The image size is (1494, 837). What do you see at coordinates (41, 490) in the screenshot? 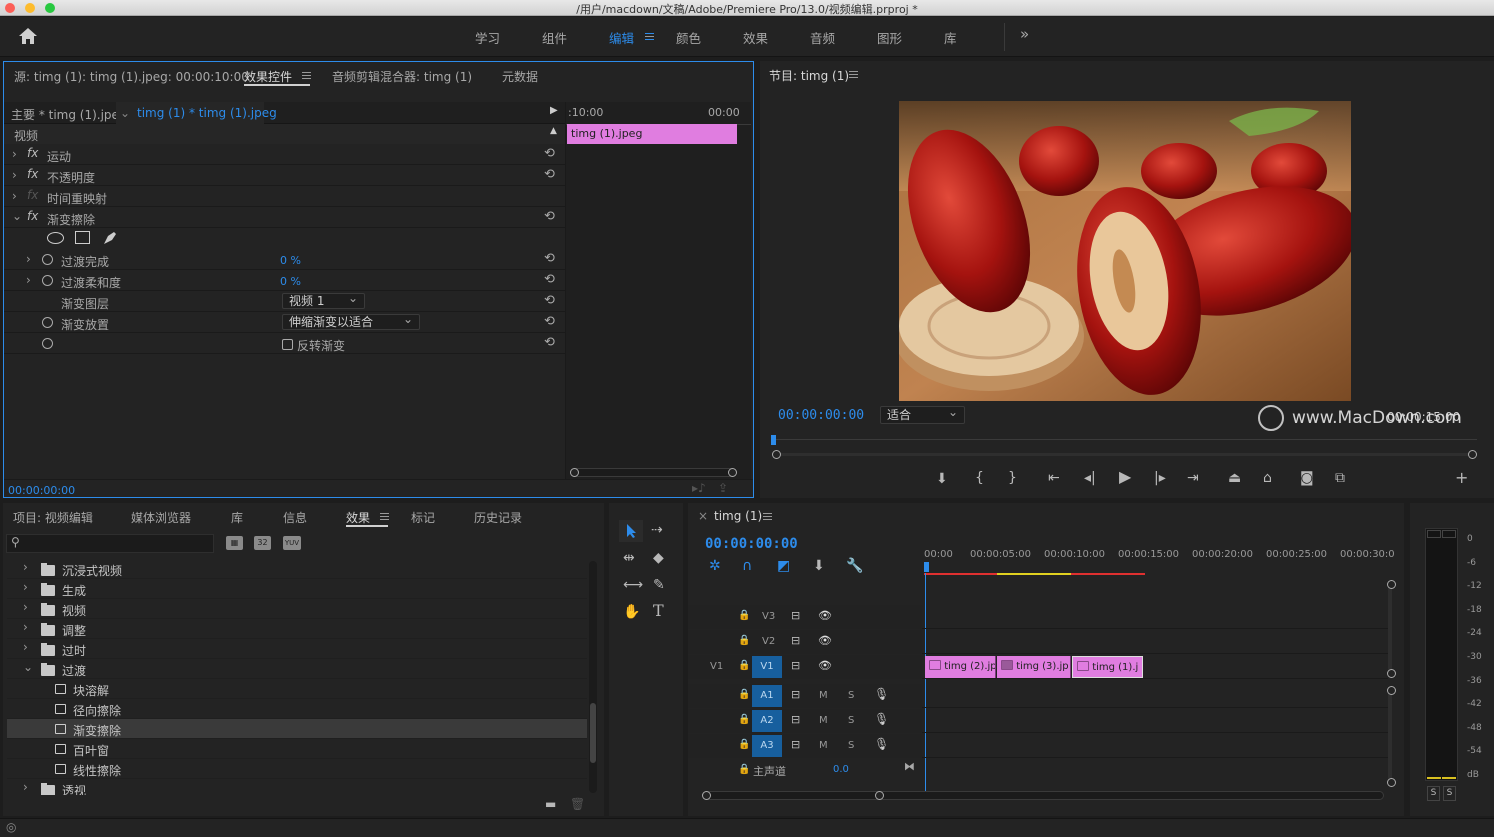
I see `effect-controls-timecode: 00:00:00:00` at bounding box center [41, 490].